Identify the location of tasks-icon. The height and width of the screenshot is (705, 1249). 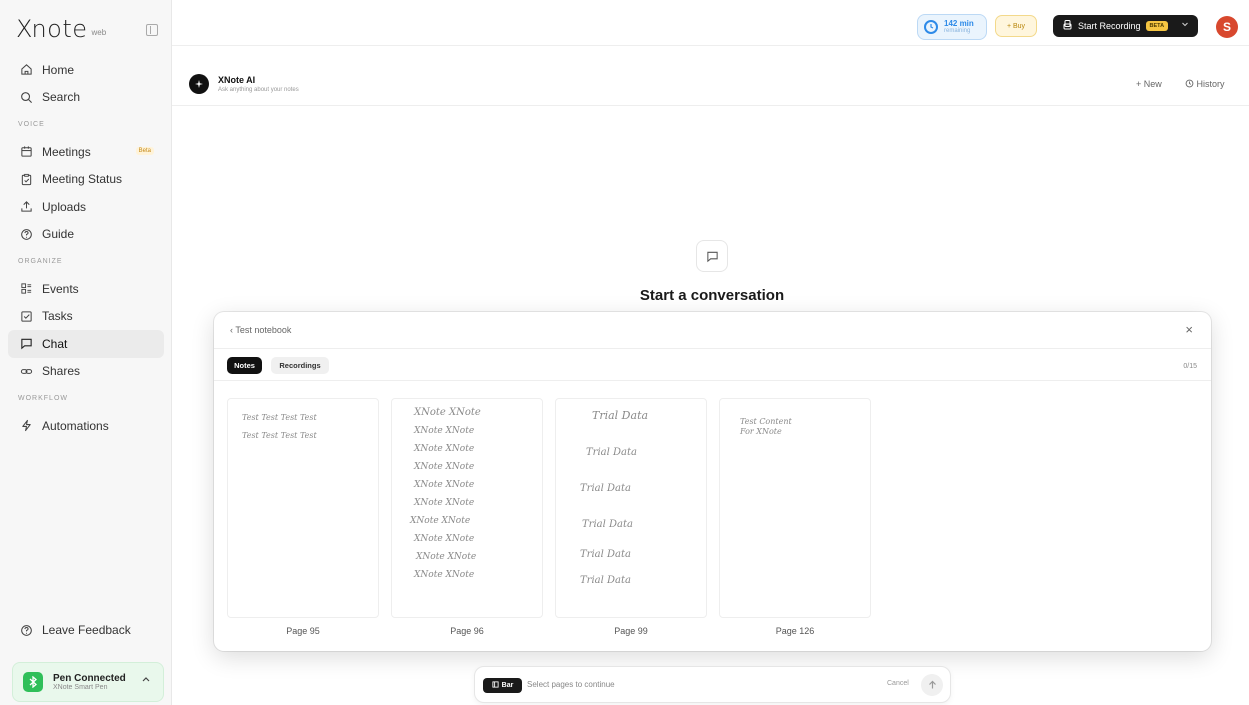
(26, 316).